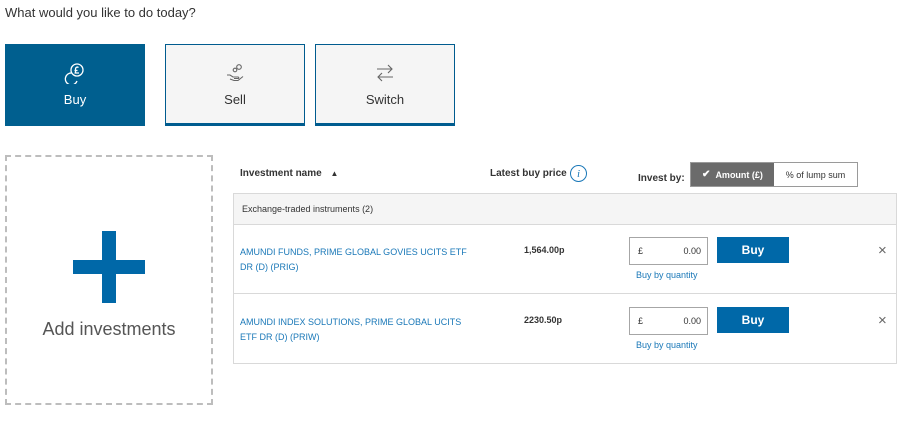 The height and width of the screenshot is (441, 903). I want to click on percent-toggle-label: % of lump sum, so click(815, 174).